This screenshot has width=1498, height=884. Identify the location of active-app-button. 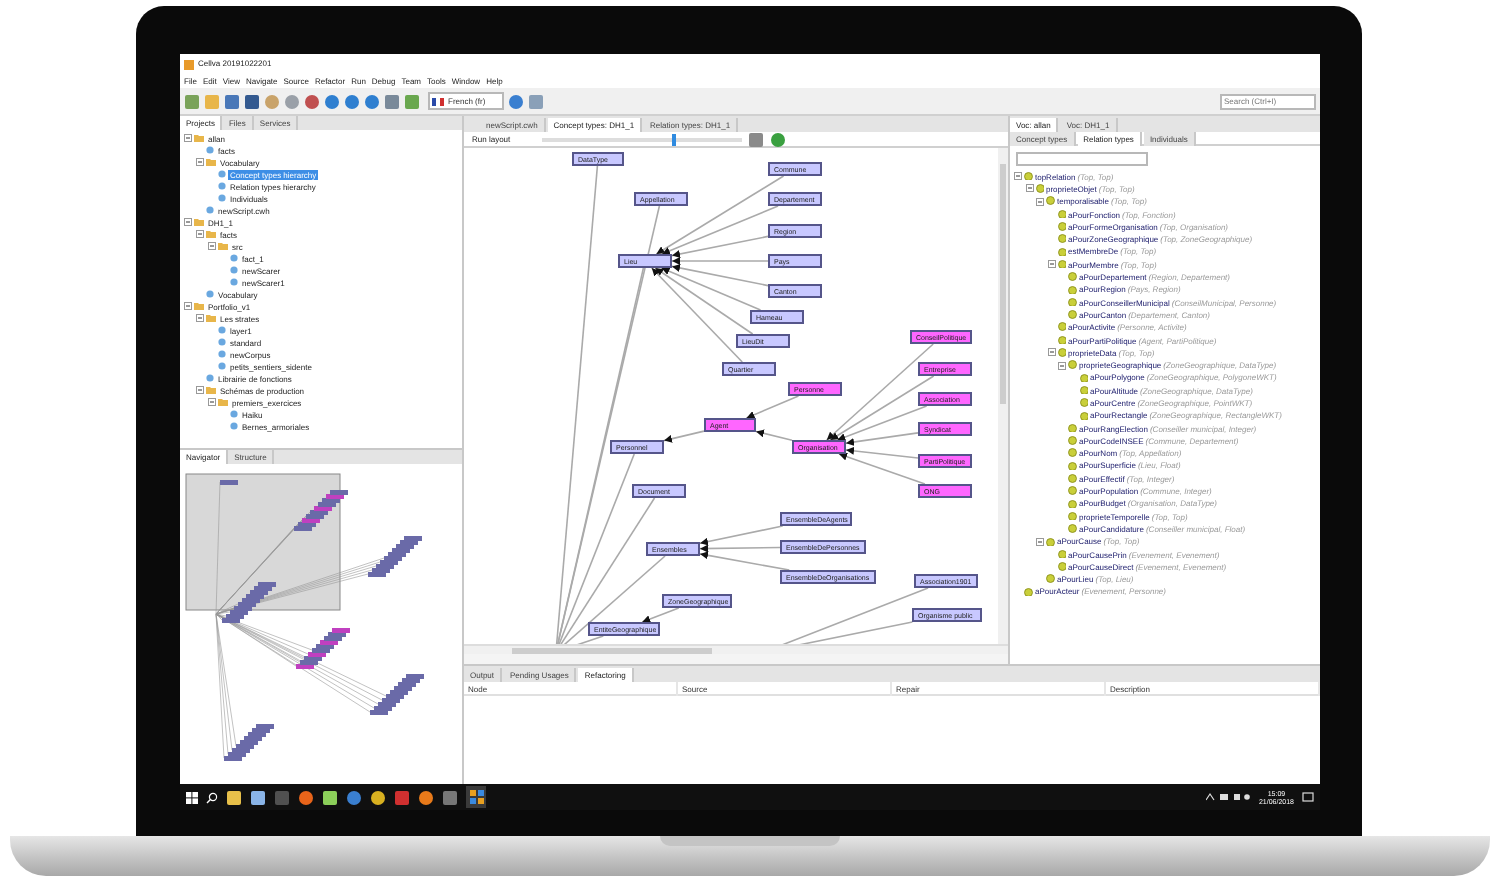
(476, 797).